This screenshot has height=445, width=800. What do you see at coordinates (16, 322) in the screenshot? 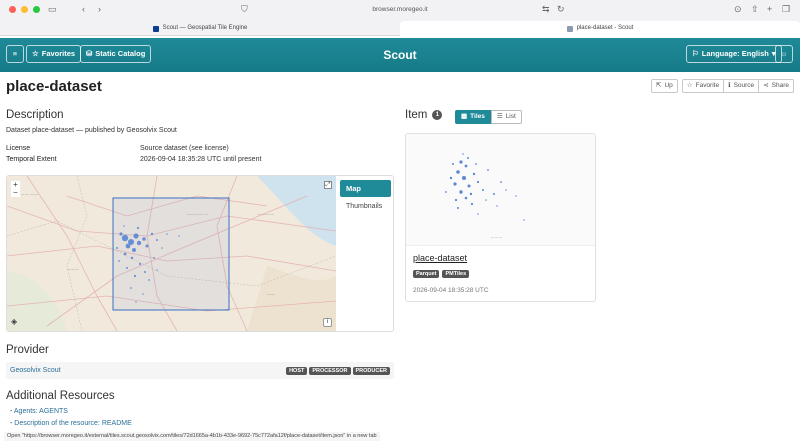
I see `layers-icon: ◈` at bounding box center [16, 322].